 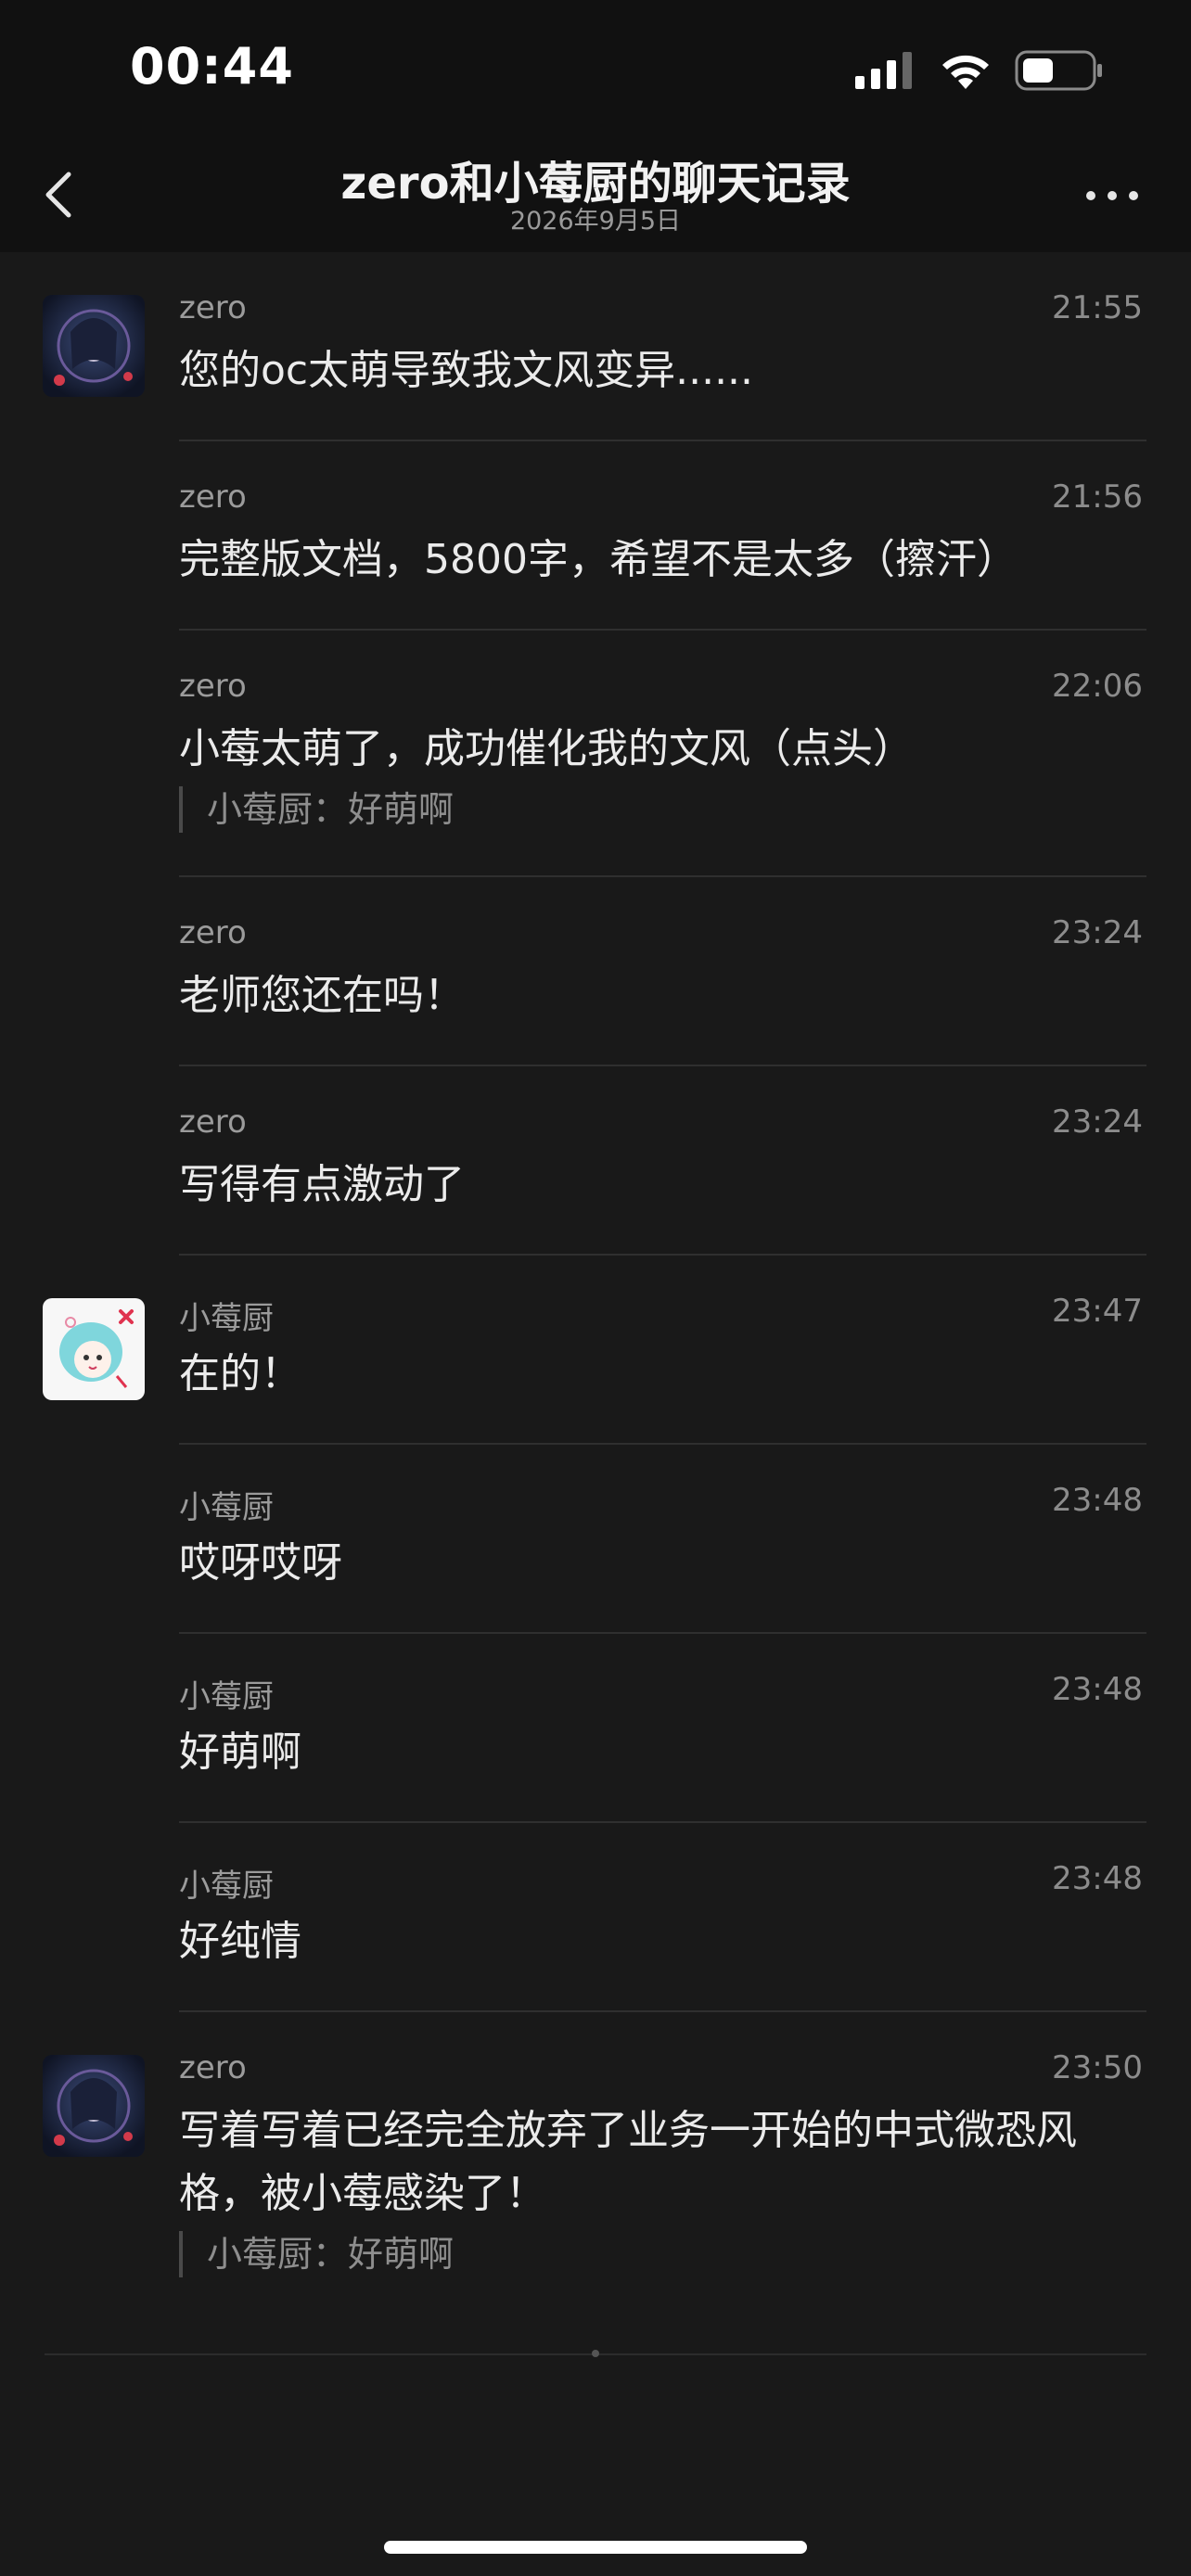 What do you see at coordinates (240, 1941) in the screenshot?
I see `message-text: 好纯情` at bounding box center [240, 1941].